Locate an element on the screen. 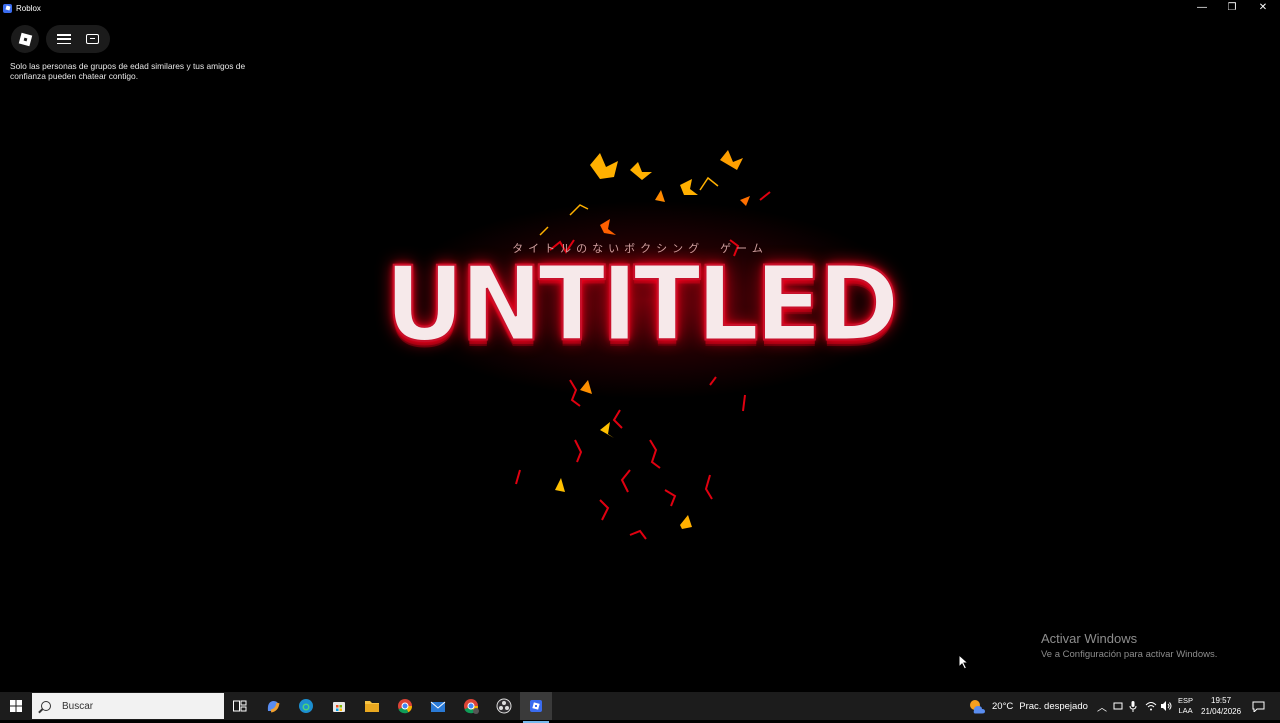 This screenshot has width=1280, height=723. chrome-icon is located at coordinates (405, 706).